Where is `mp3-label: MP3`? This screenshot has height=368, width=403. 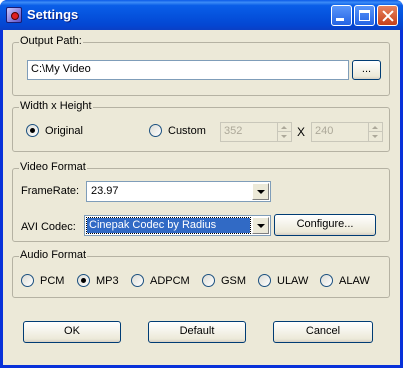
mp3-label: MP3 is located at coordinates (107, 281).